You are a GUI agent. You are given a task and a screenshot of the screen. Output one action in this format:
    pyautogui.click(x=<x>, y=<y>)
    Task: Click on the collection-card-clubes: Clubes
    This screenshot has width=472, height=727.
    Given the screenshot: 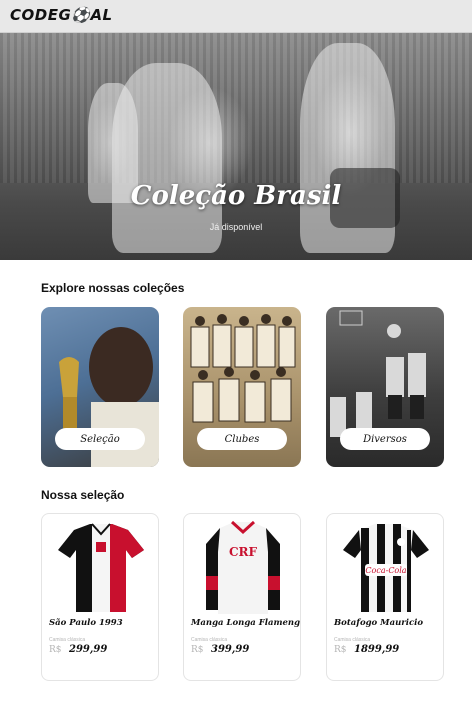 What is the action you would take?
    pyautogui.click(x=242, y=387)
    